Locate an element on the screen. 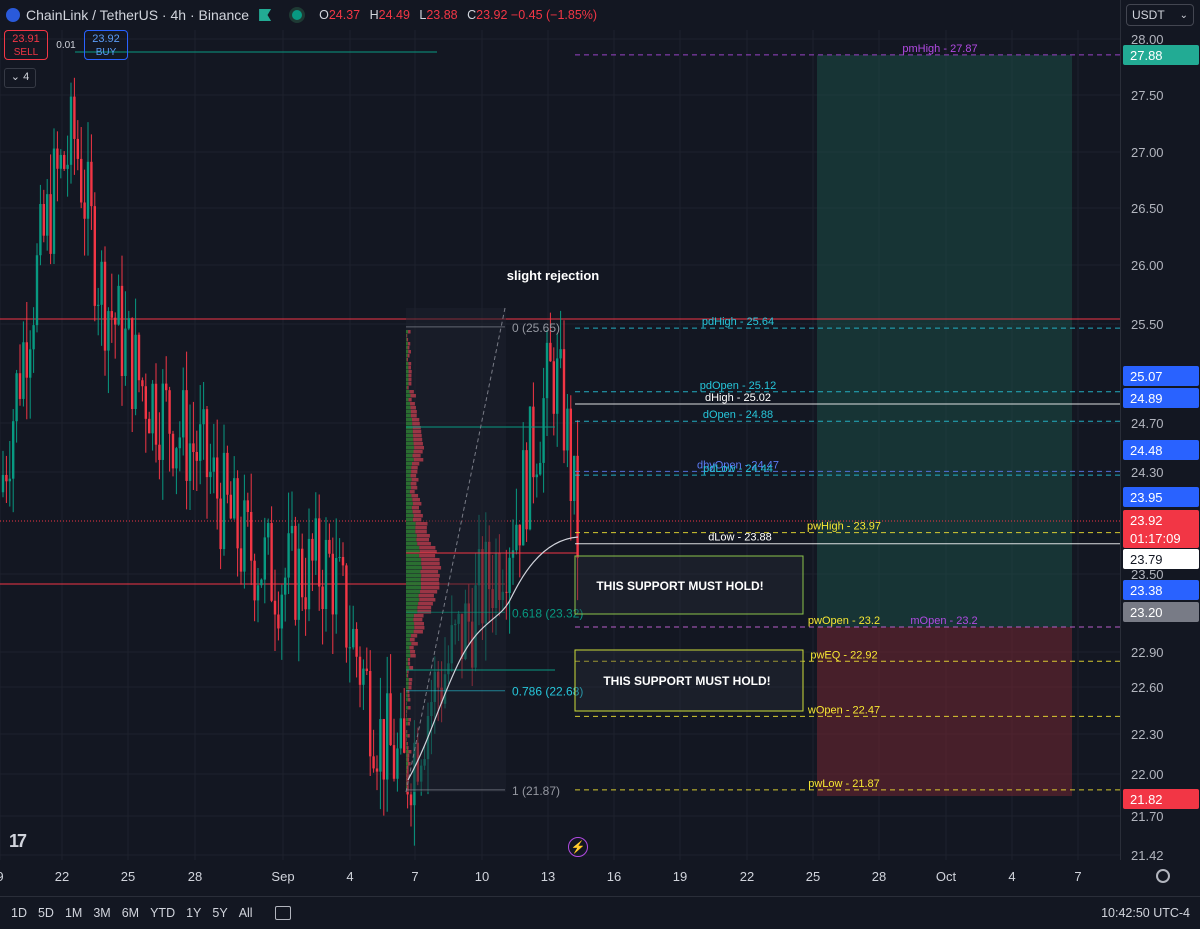 The image size is (1200, 929). gear-icon is located at coordinates (1163, 876).